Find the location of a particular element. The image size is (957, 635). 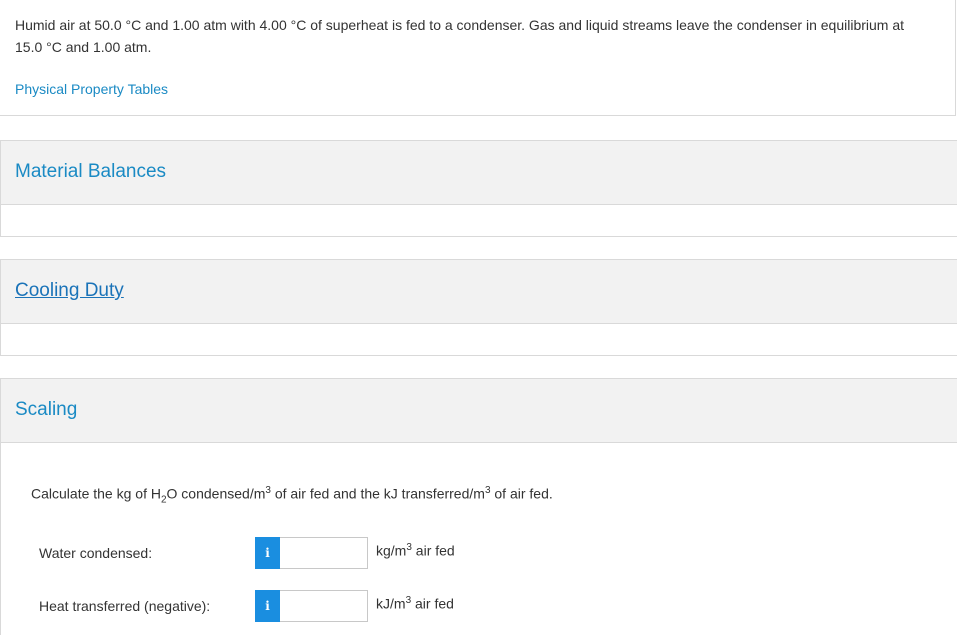

heat-transferred-label: Heat transferred (negative): is located at coordinates (125, 606).